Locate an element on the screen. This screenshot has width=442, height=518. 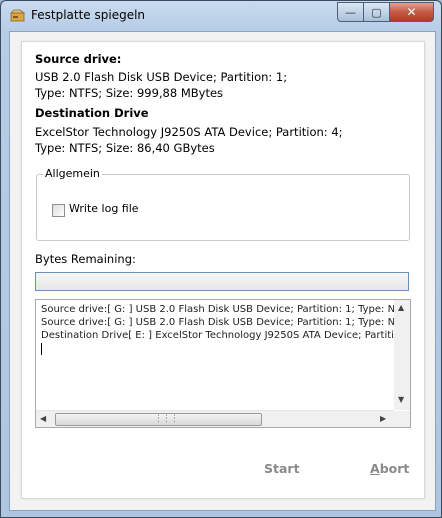
abort-button: Abort is located at coordinates (389, 468).